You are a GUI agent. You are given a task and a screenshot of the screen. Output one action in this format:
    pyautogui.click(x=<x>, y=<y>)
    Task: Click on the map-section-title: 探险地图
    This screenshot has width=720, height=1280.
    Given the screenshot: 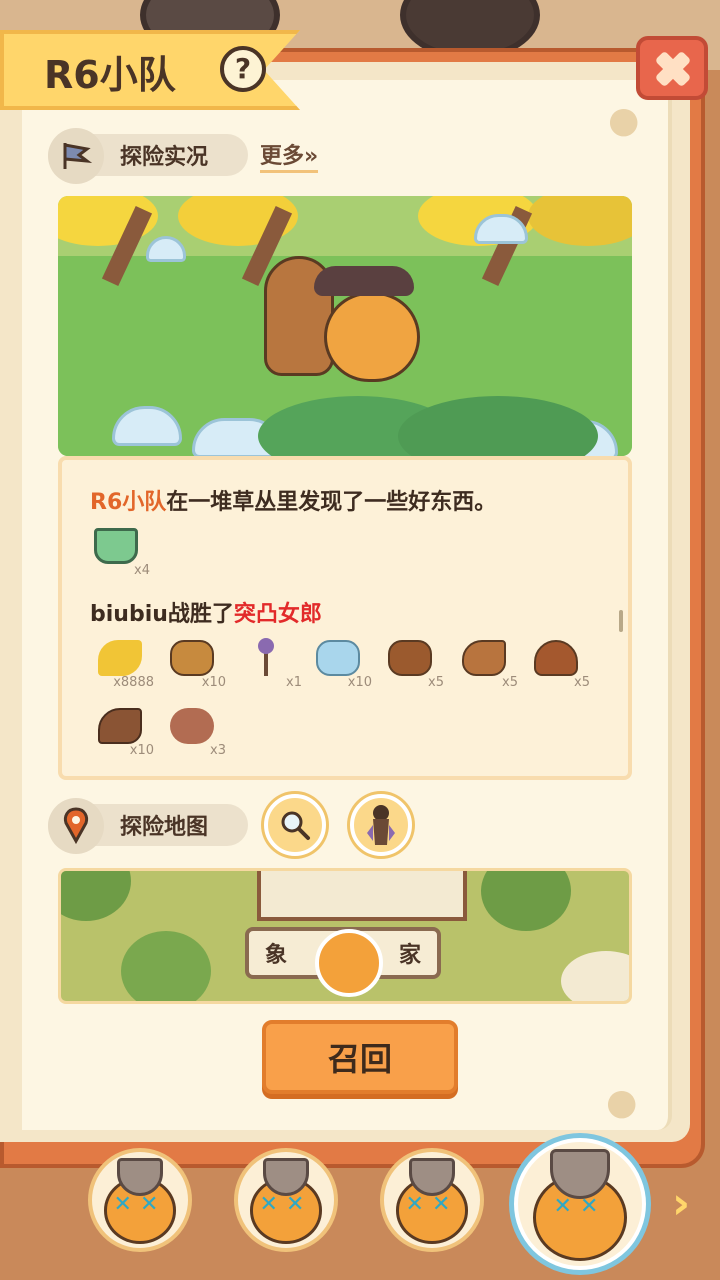 What is the action you would take?
    pyautogui.click(x=164, y=827)
    